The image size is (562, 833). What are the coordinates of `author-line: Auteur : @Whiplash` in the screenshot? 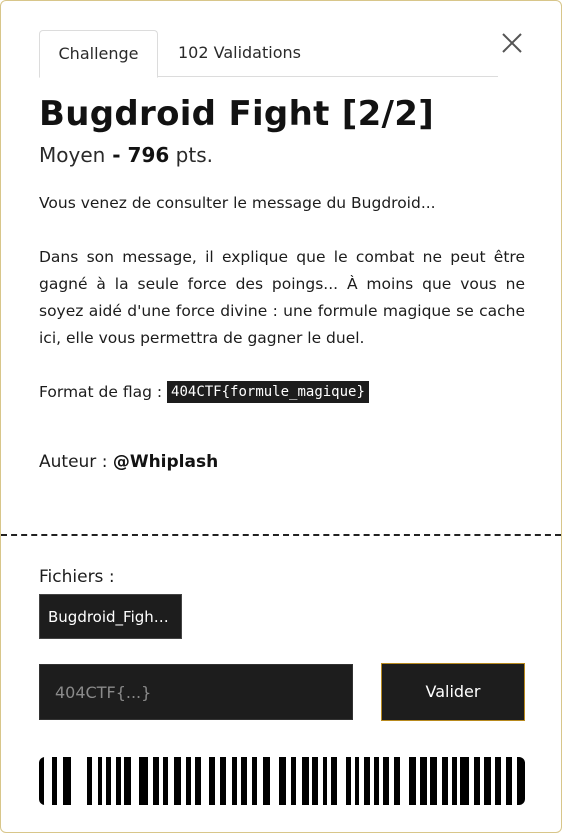 It's located at (128, 462).